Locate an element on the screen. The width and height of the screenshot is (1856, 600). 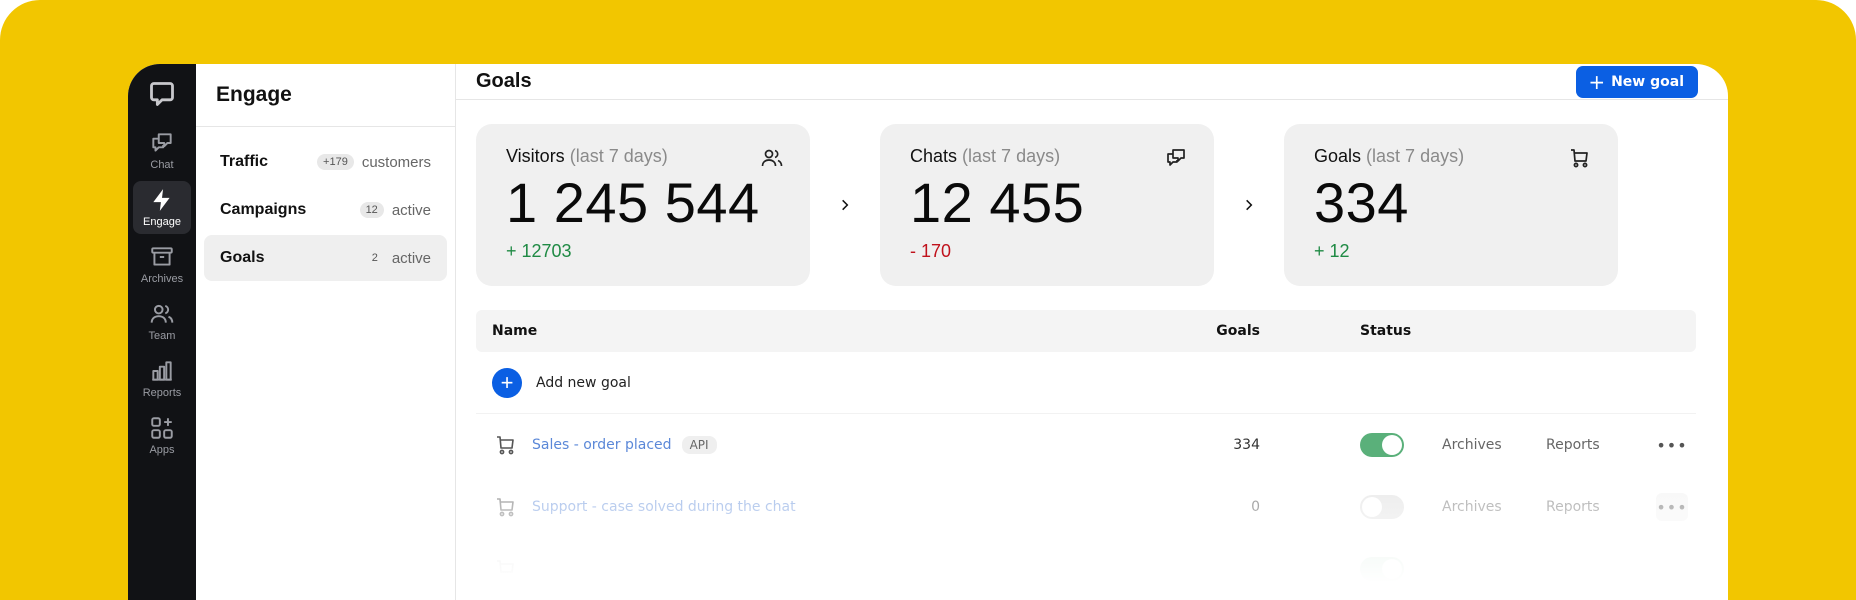
rail-item-label: Apps is located at coordinates (162, 450).